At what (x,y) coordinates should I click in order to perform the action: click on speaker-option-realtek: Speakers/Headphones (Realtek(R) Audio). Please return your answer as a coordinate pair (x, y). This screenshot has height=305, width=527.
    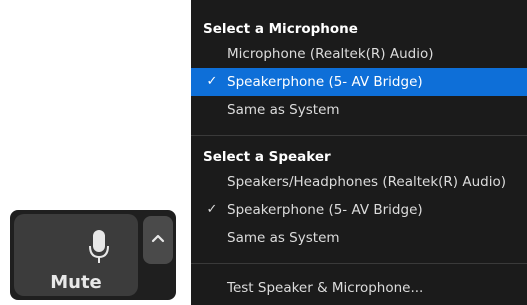
    Looking at the image, I should click on (359, 182).